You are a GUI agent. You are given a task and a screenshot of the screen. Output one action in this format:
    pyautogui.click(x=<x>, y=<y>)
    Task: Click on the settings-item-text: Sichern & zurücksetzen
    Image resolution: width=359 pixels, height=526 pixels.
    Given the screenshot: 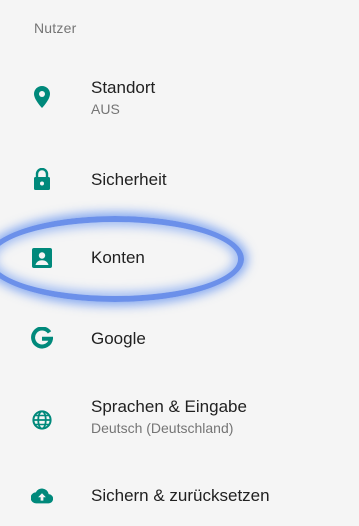 What is the action you would take?
    pyautogui.click(x=180, y=496)
    